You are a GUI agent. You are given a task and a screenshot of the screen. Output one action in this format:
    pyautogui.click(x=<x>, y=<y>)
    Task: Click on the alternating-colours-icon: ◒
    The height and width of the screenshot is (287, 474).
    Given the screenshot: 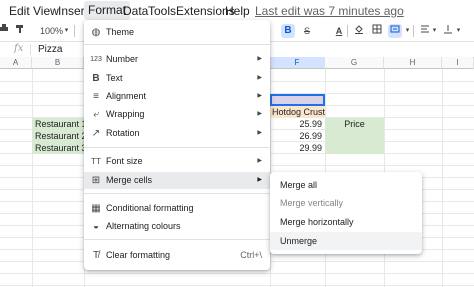 What is the action you would take?
    pyautogui.click(x=96, y=226)
    